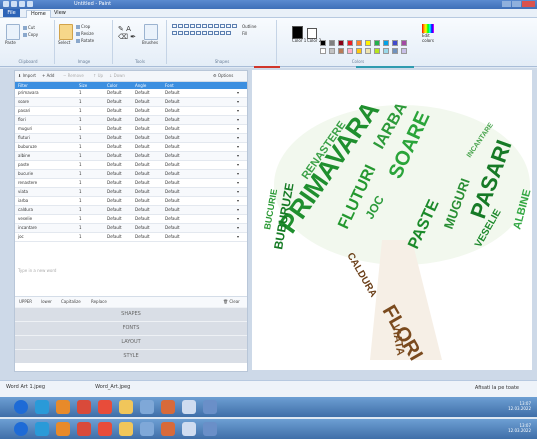  Describe the element at coordinates (47, 219) in the screenshot. I see `cell-word: veselie` at that location.